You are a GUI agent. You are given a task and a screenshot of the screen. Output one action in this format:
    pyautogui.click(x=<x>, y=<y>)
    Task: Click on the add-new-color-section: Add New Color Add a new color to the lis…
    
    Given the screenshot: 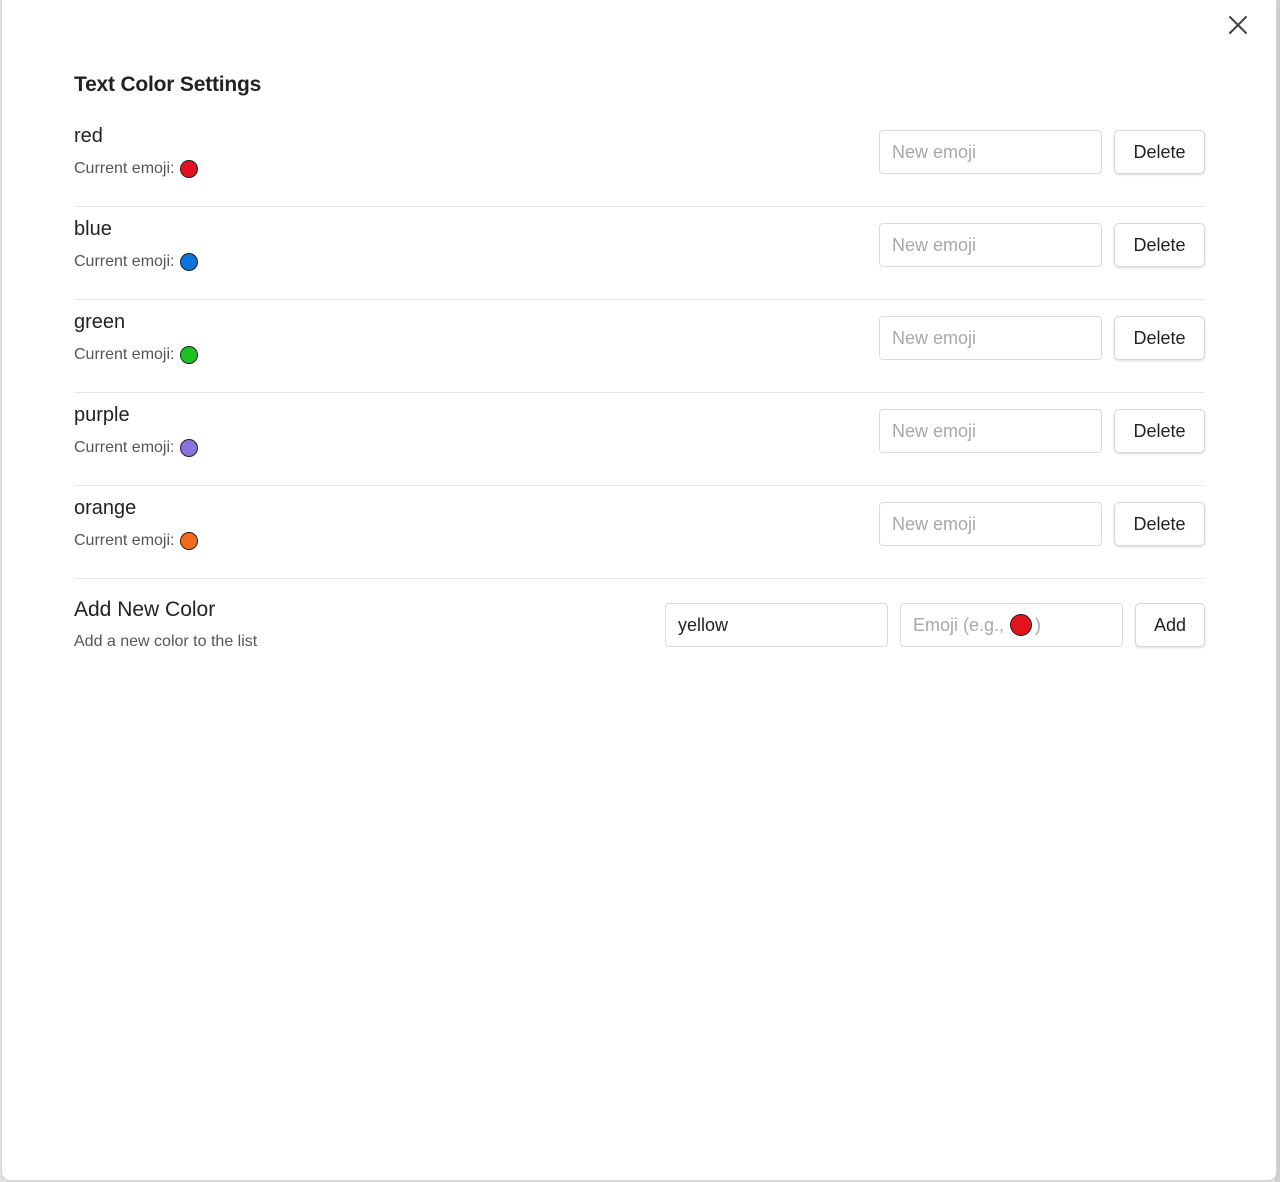 What is the action you would take?
    pyautogui.click(x=639, y=625)
    